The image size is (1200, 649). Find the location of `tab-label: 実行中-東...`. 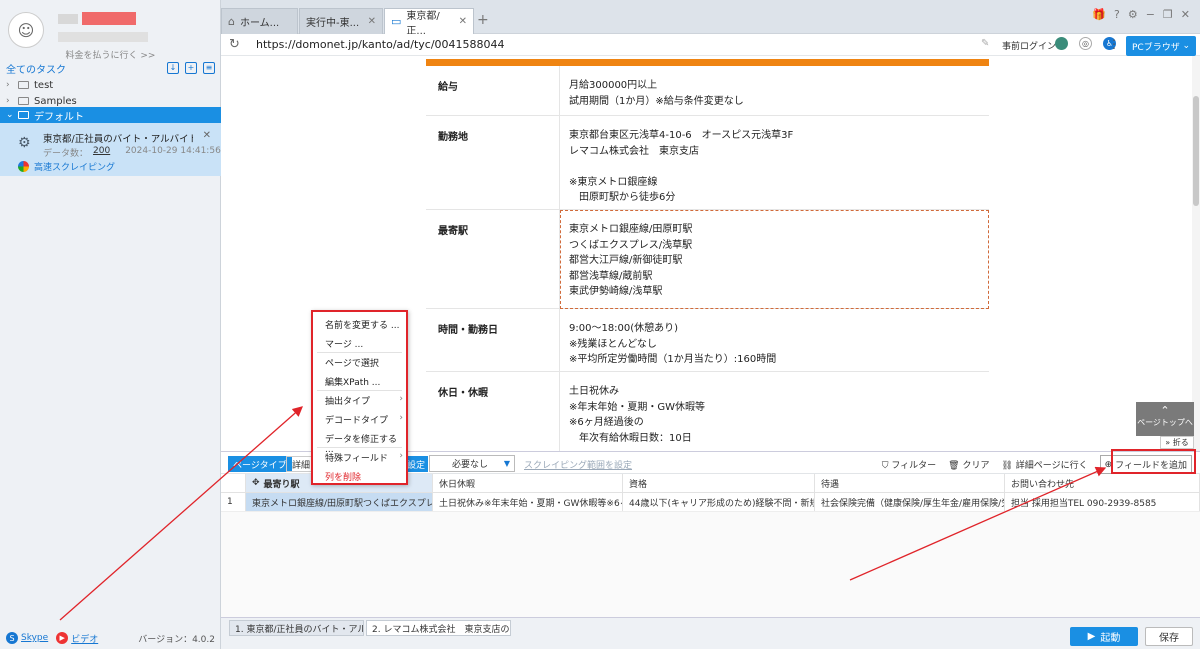

tab-label: 実行中-東... is located at coordinates (333, 23).